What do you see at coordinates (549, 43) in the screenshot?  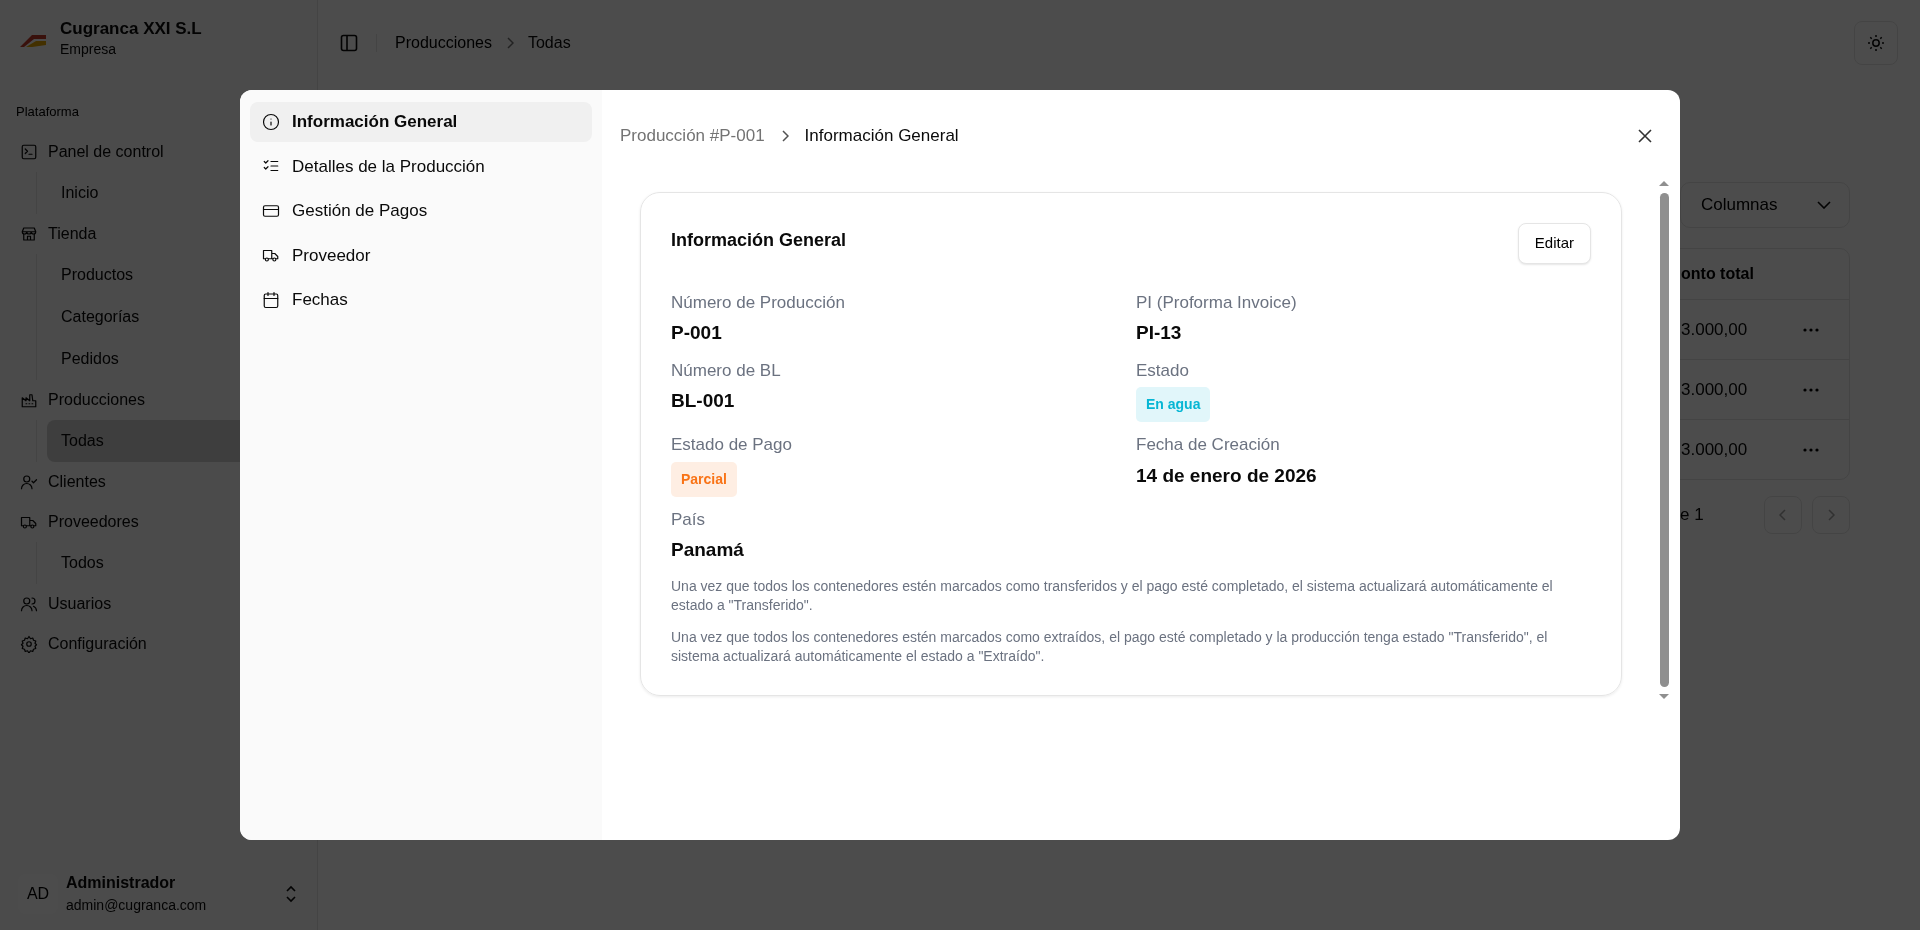 I see `breadcrumb-current: Todas` at bounding box center [549, 43].